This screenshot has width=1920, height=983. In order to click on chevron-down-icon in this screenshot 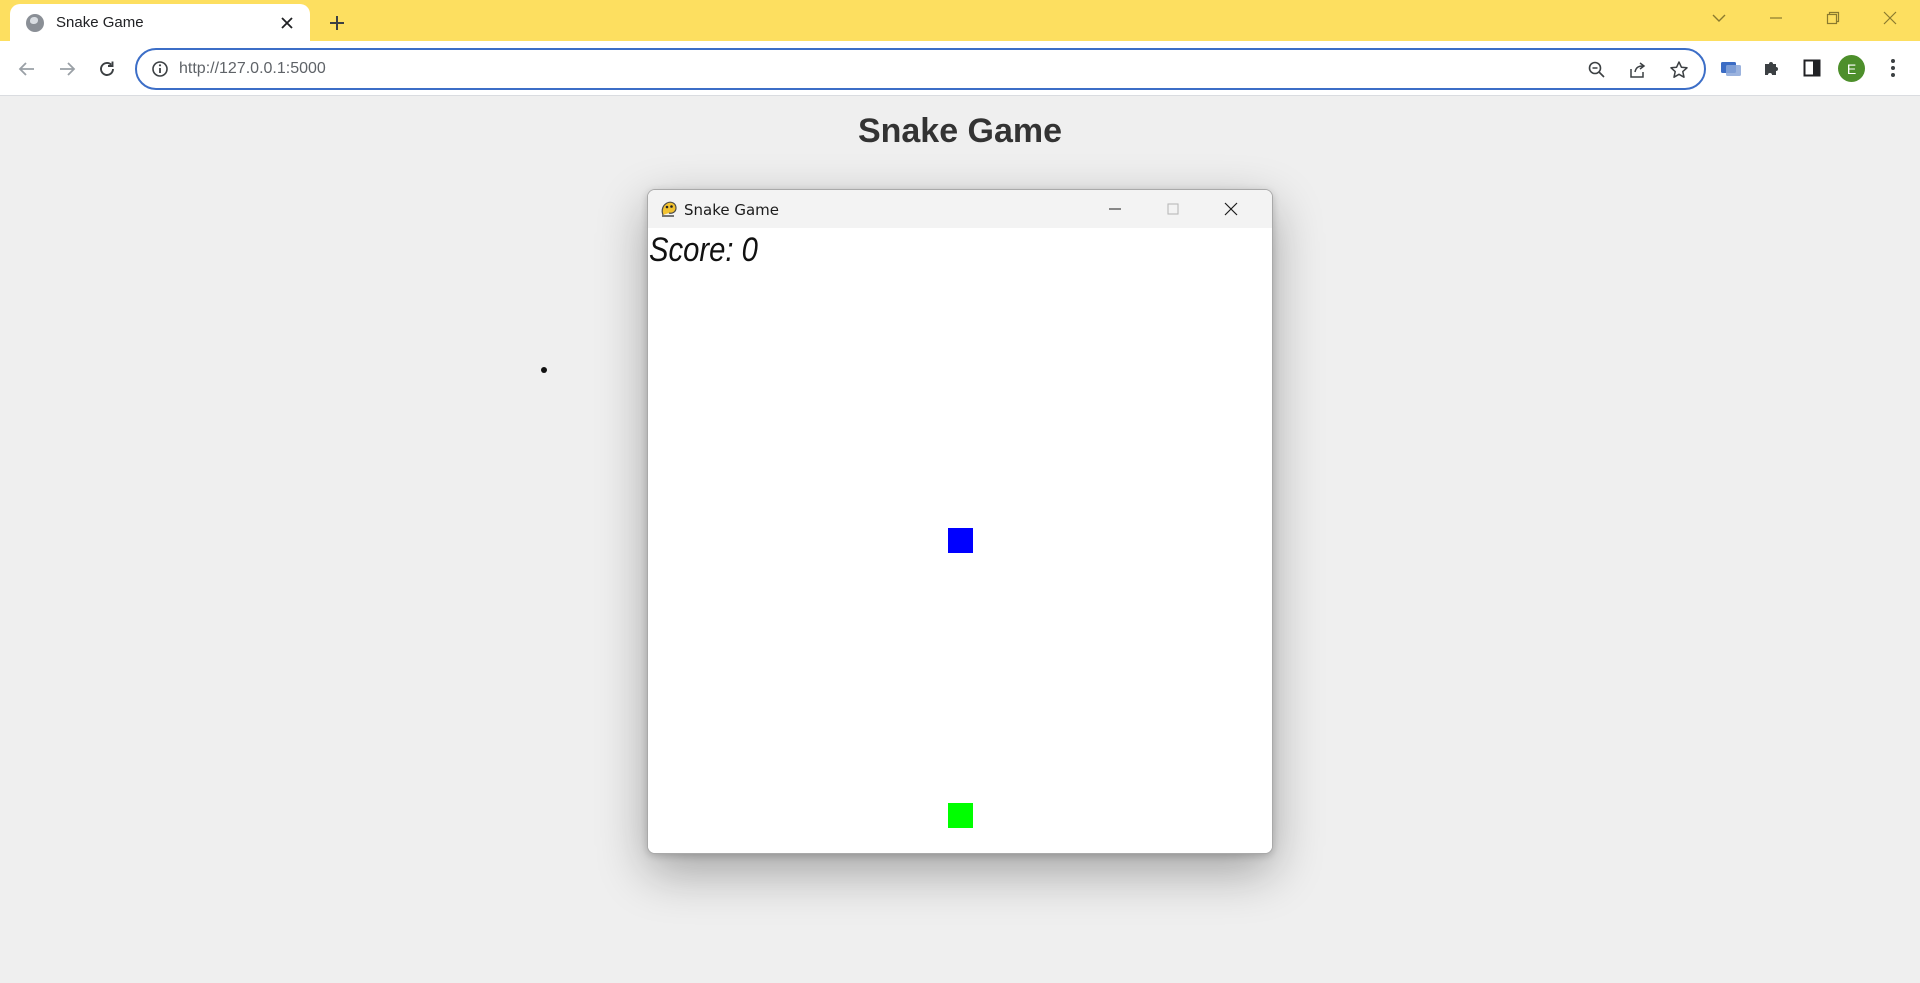, I will do `click(1719, 18)`.